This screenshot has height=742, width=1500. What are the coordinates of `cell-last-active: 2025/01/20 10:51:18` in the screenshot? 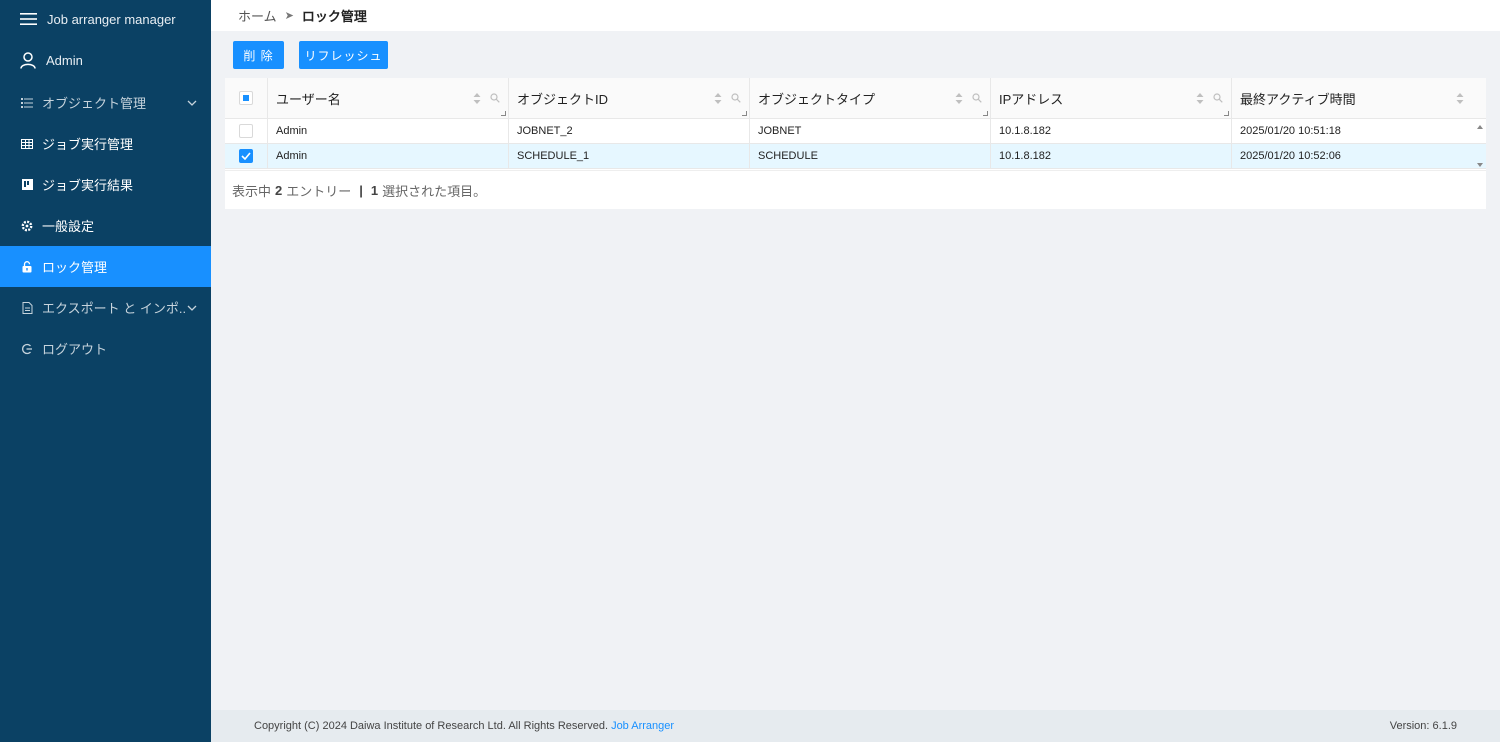 It's located at (1290, 131).